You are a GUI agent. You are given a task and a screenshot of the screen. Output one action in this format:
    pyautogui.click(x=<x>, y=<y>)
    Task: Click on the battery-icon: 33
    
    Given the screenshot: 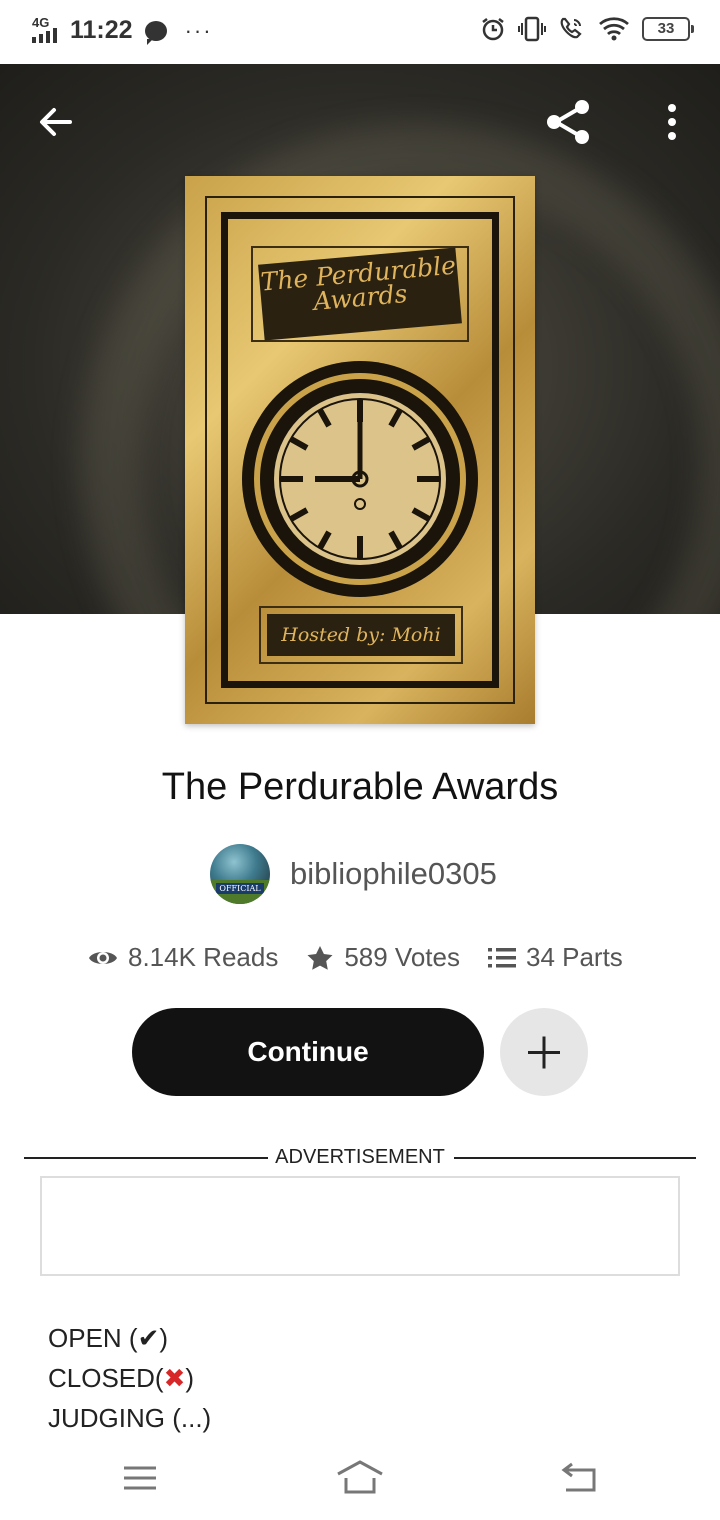 What is the action you would take?
    pyautogui.click(x=668, y=29)
    